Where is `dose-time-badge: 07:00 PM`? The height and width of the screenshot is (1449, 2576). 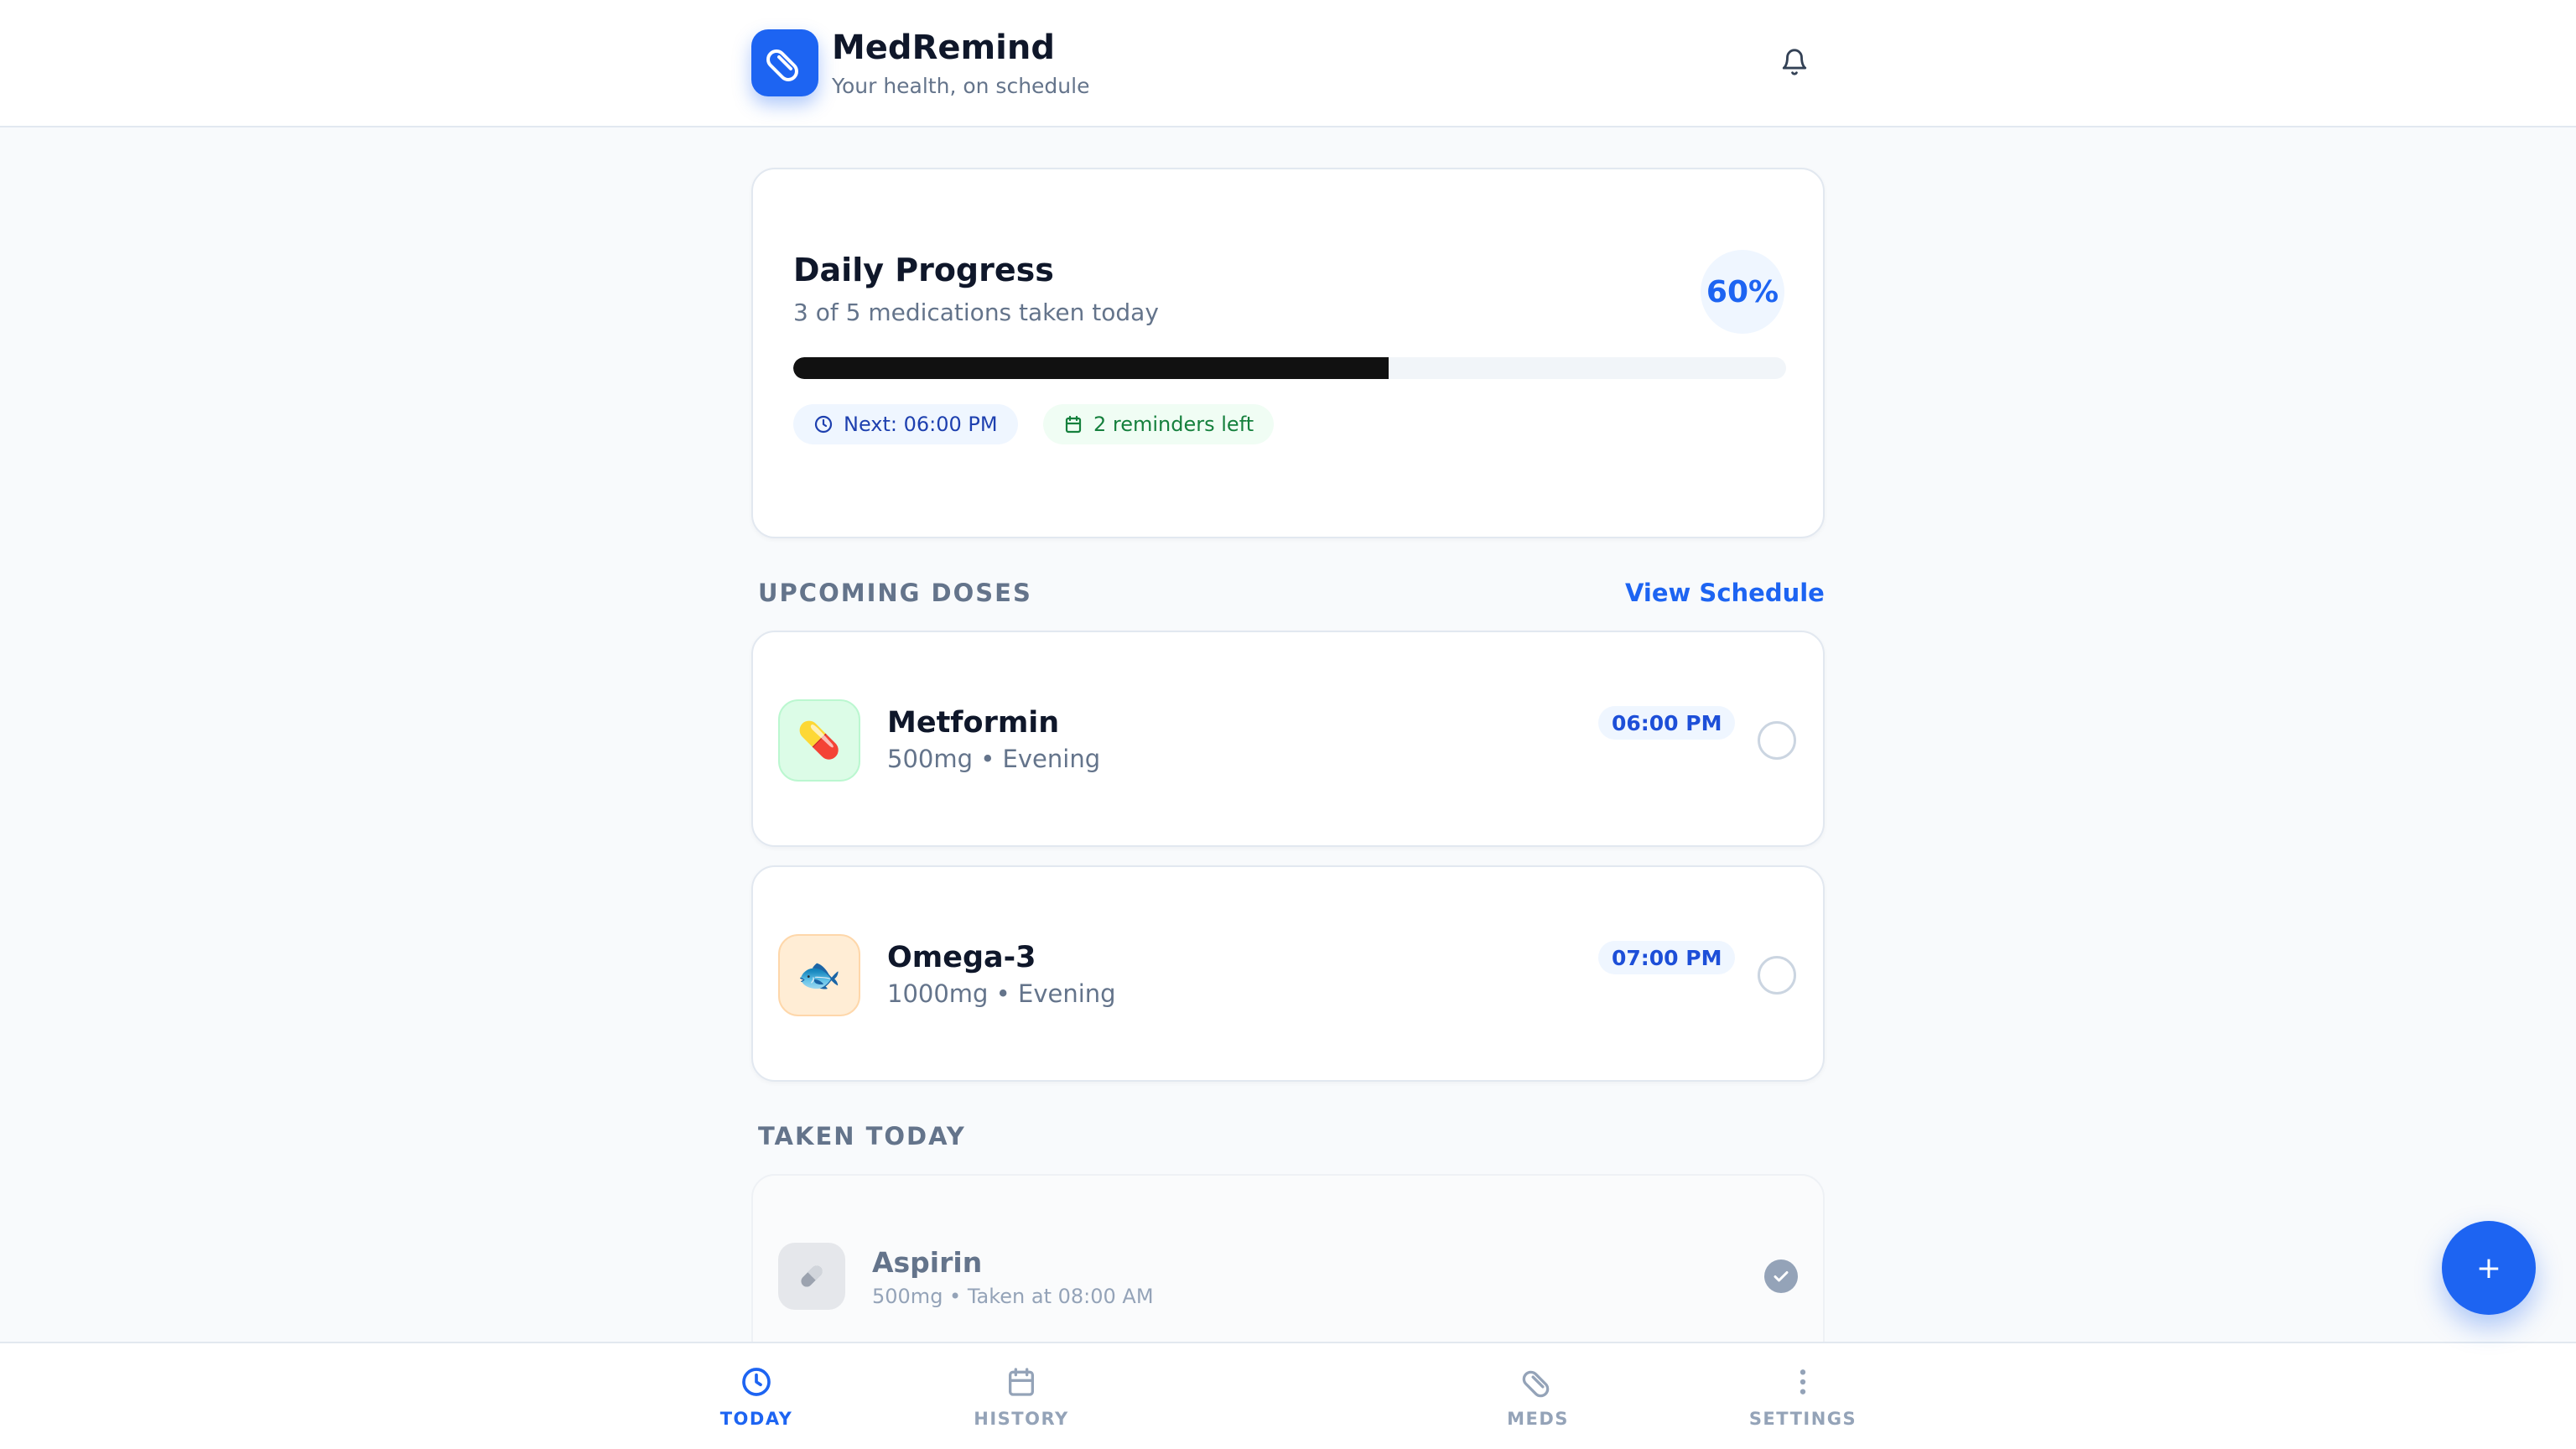 dose-time-badge: 07:00 PM is located at coordinates (1667, 957).